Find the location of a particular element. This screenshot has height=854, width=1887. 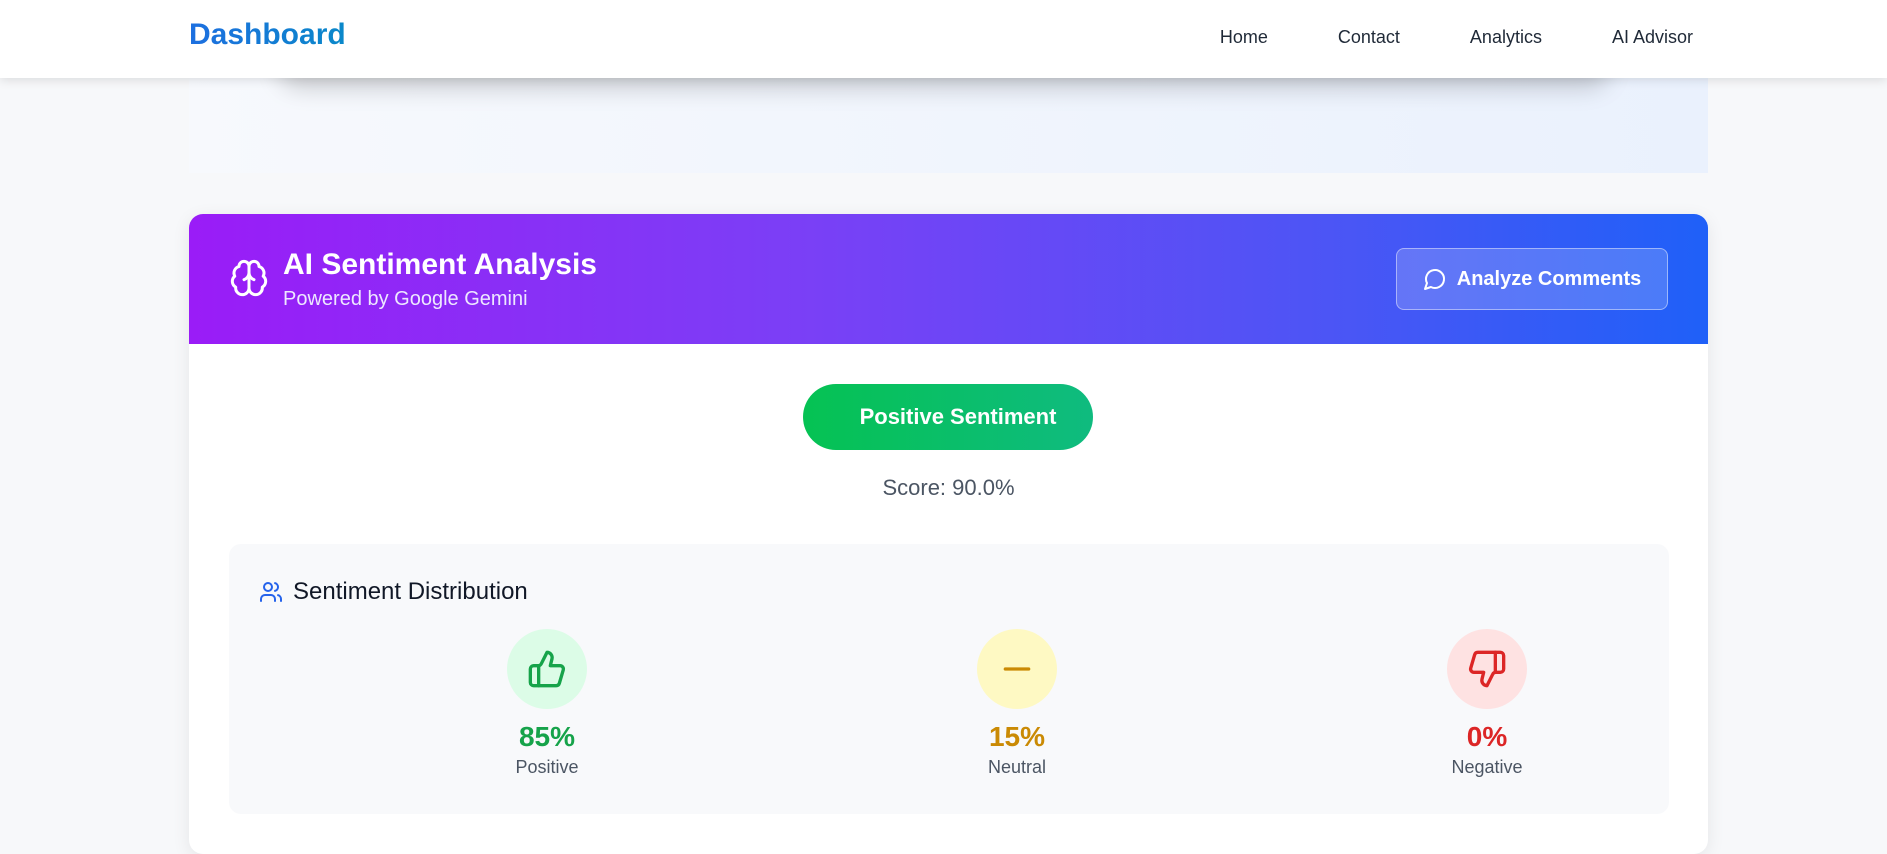

metric-positive: 85% Positive is located at coordinates (547, 703).